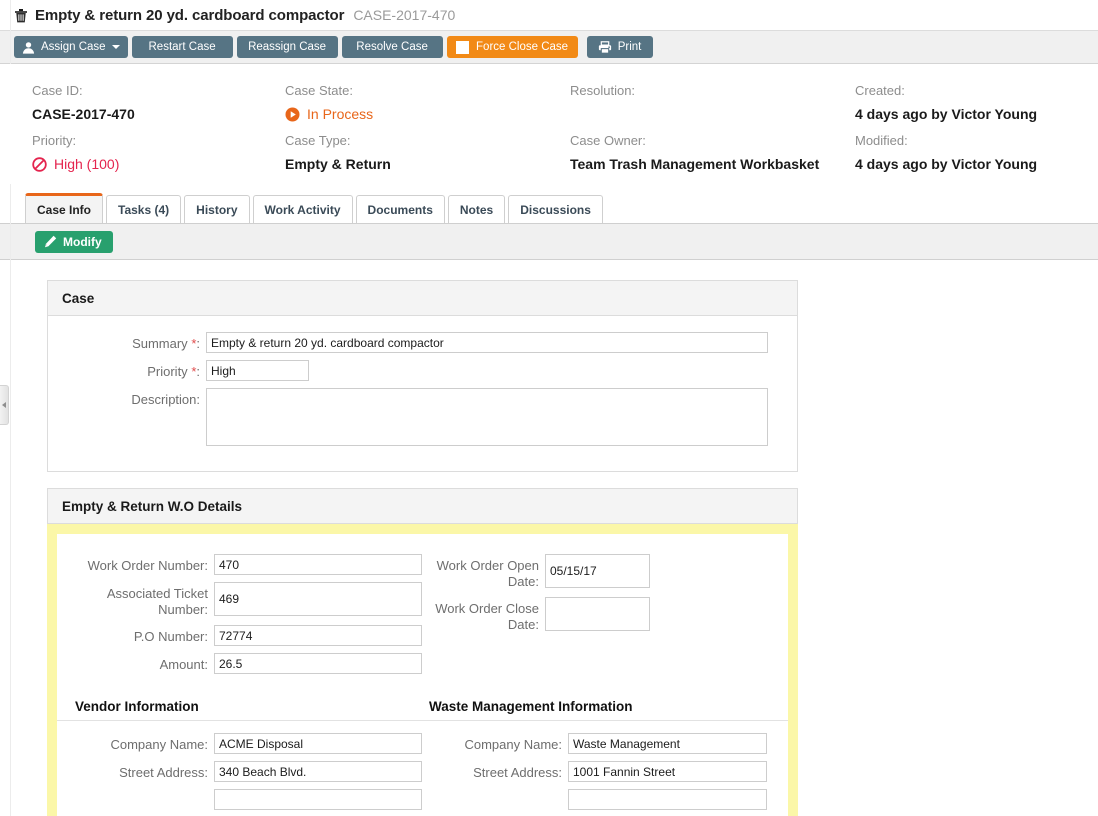 This screenshot has height=816, width=1098. What do you see at coordinates (422, 370) in the screenshot?
I see `priority-form-row: Priority *:` at bounding box center [422, 370].